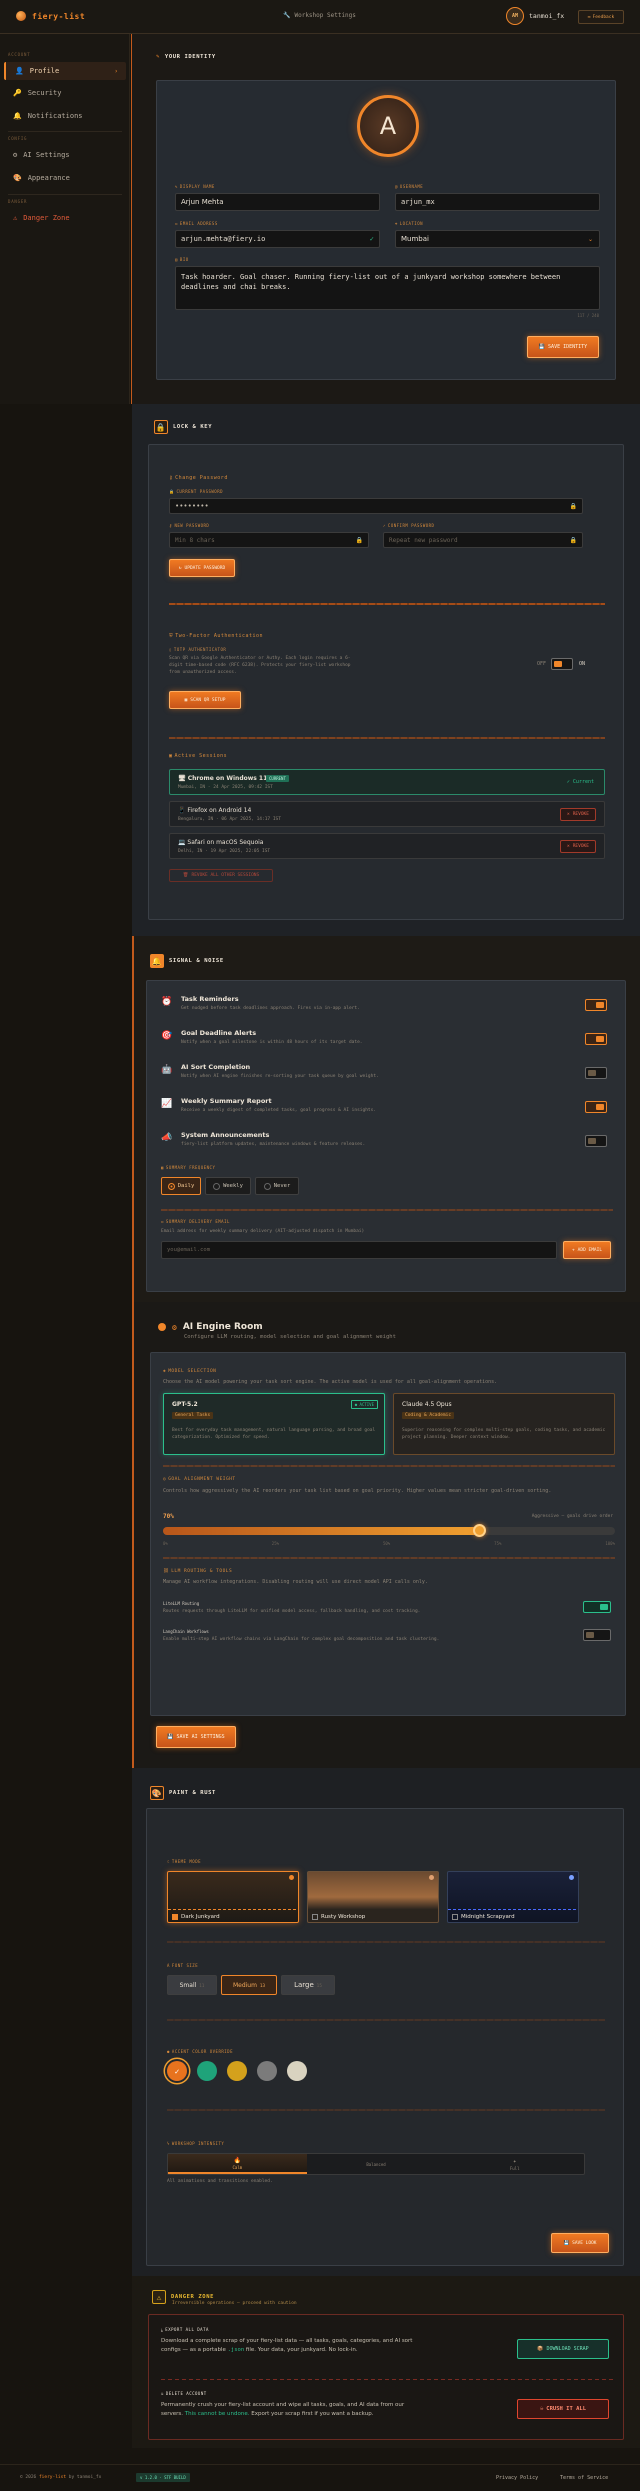 The image size is (640, 2491). I want to click on font-size-medium: Medium 13, so click(249, 1985).